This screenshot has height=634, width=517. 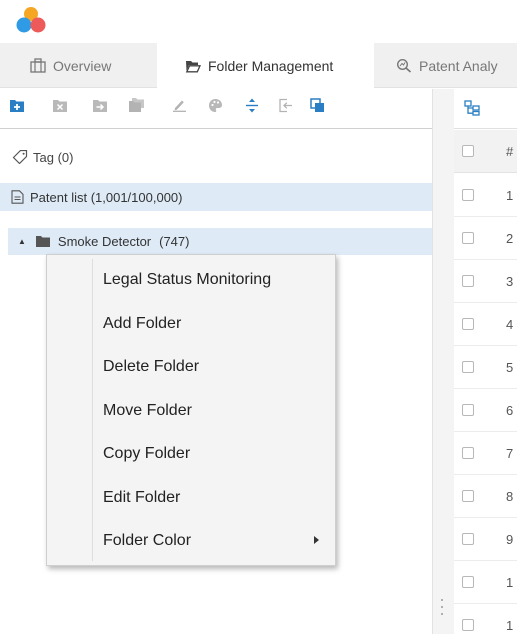 I want to click on patent-table-panel: # 1 2 3 4 5 6 7 8 9 1 1, so click(x=485, y=361).